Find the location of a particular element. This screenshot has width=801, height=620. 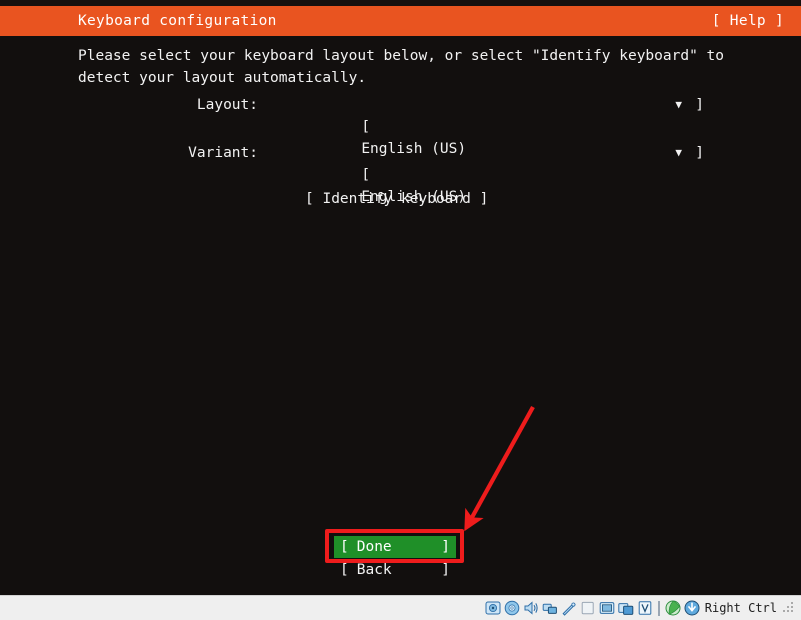

status-bar-separator is located at coordinates (658, 608).